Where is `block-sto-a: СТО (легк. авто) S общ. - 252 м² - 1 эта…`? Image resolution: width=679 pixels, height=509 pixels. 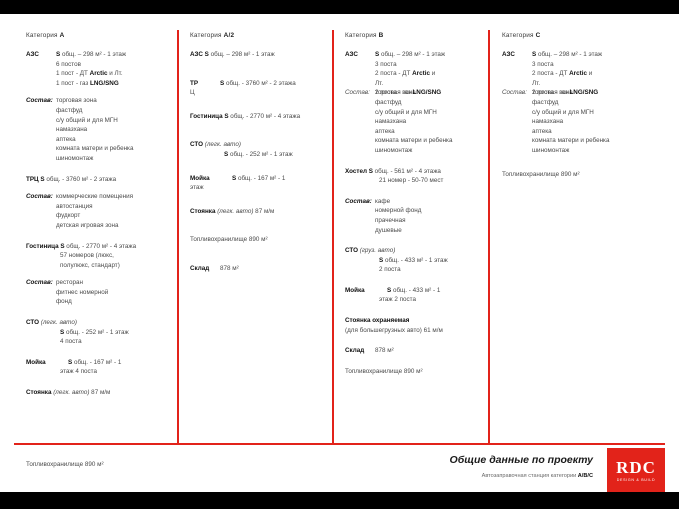
block-sto-a: СТО (легк. авто) S общ. - 252 м² - 1 эта… is located at coordinates (101, 332).